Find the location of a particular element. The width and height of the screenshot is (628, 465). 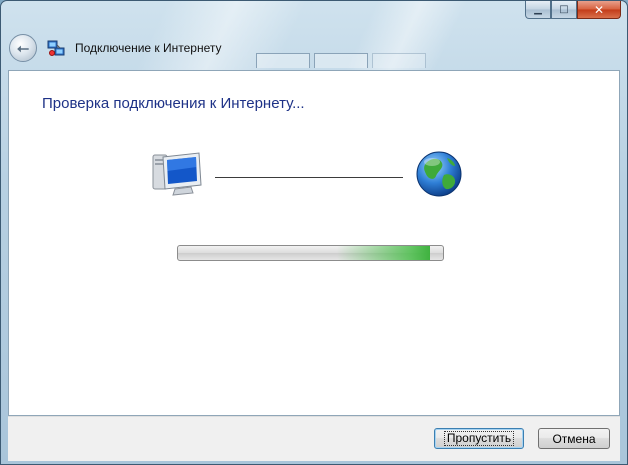

window-title: Подключение к Интернету is located at coordinates (148, 48).